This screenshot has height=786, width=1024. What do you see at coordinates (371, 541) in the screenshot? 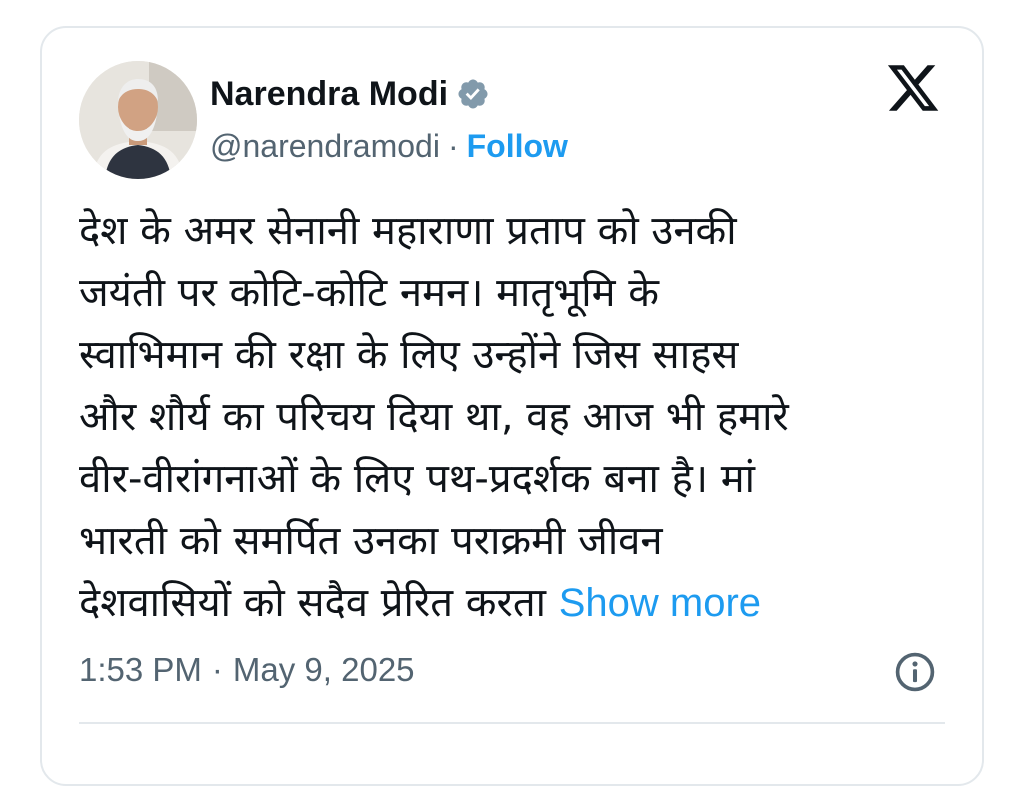
I see `tweet-line: भारती को समर्पित उनका पराक्रमी जीवन` at bounding box center [371, 541].